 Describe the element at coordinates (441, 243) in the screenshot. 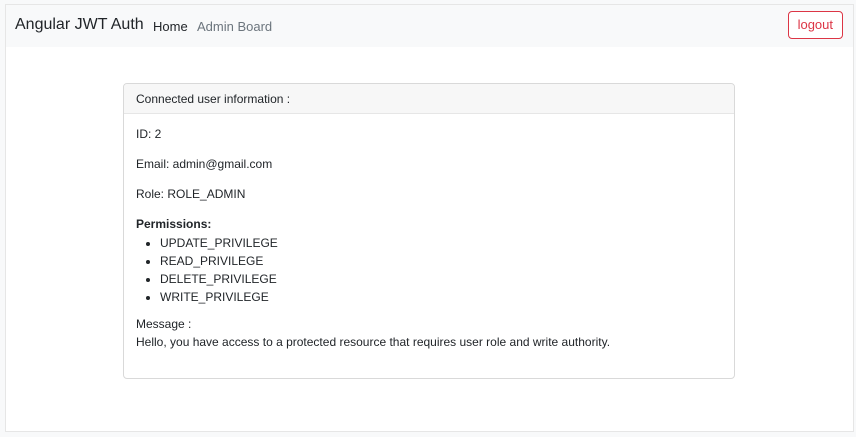

I see `permission-item: UPDATE_PRIVILEGE` at that location.